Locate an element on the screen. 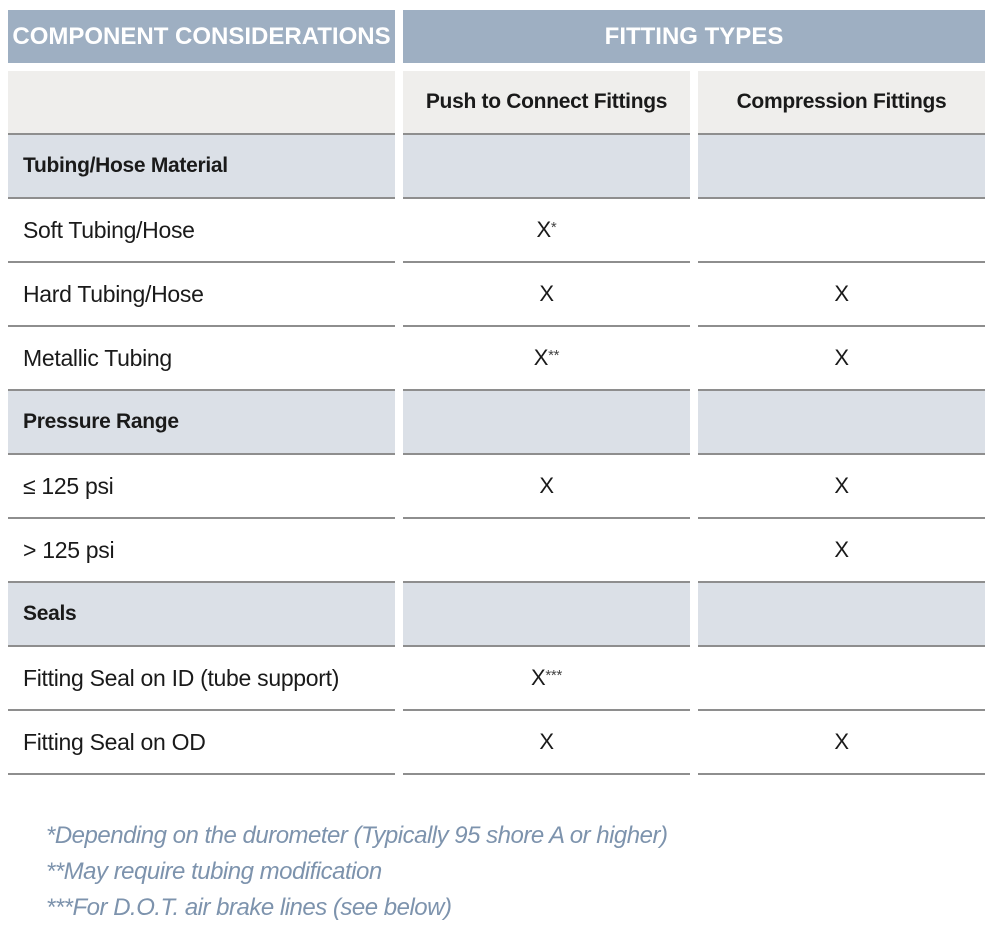 This screenshot has width=1000, height=926. footnote-reference: ** is located at coordinates (554, 355).